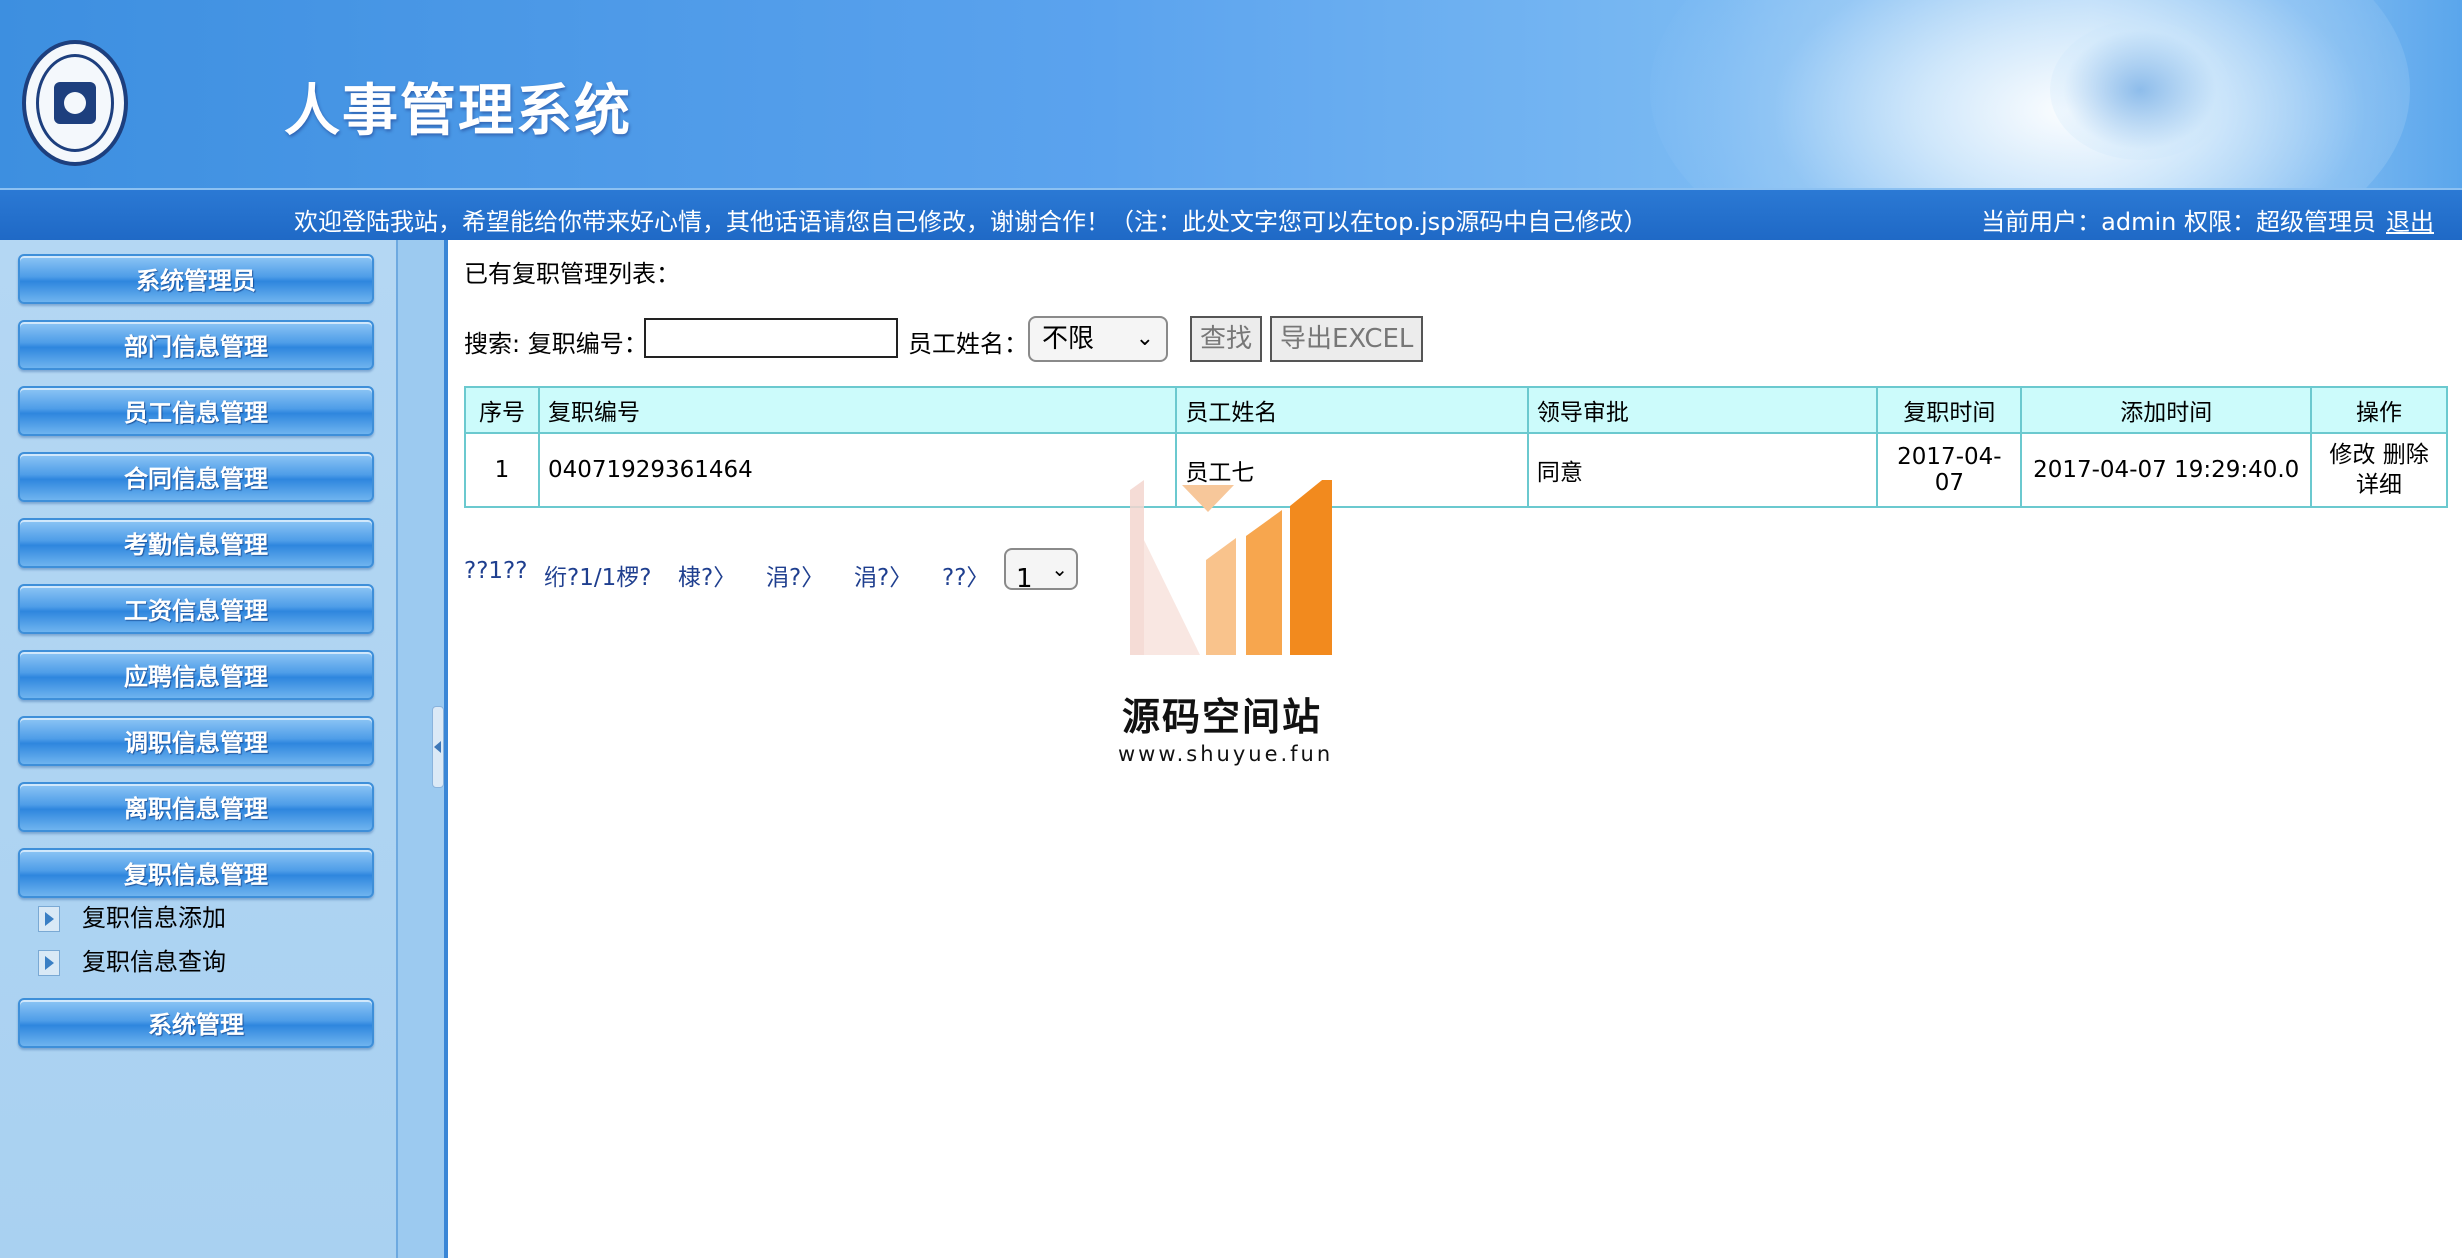  Describe the element at coordinates (196, 807) in the screenshot. I see `menu-resignation: 离职信息管理` at that location.